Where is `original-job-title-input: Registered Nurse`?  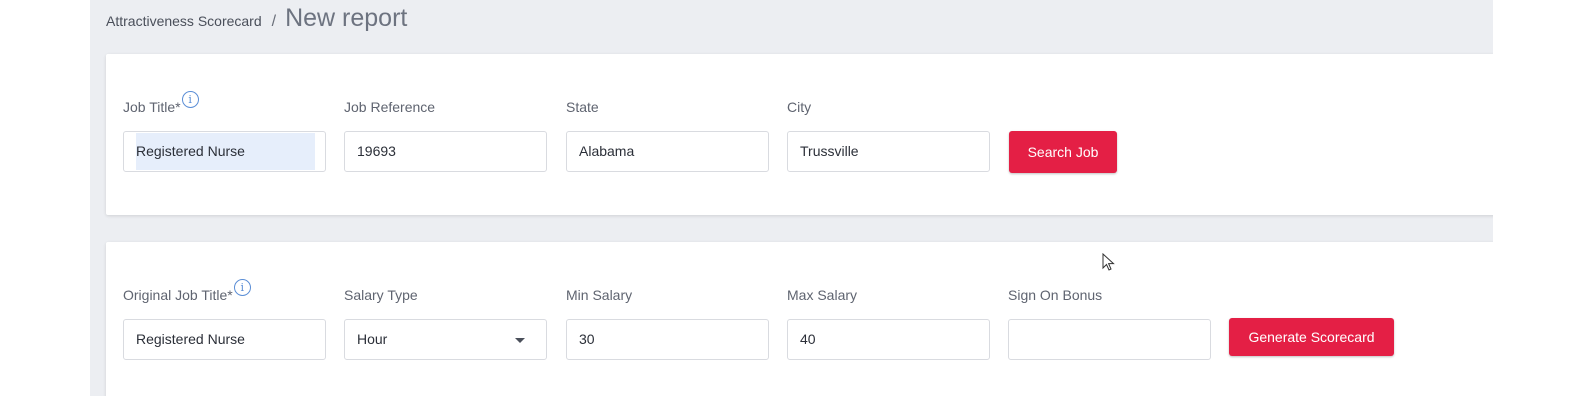 original-job-title-input: Registered Nurse is located at coordinates (224, 339).